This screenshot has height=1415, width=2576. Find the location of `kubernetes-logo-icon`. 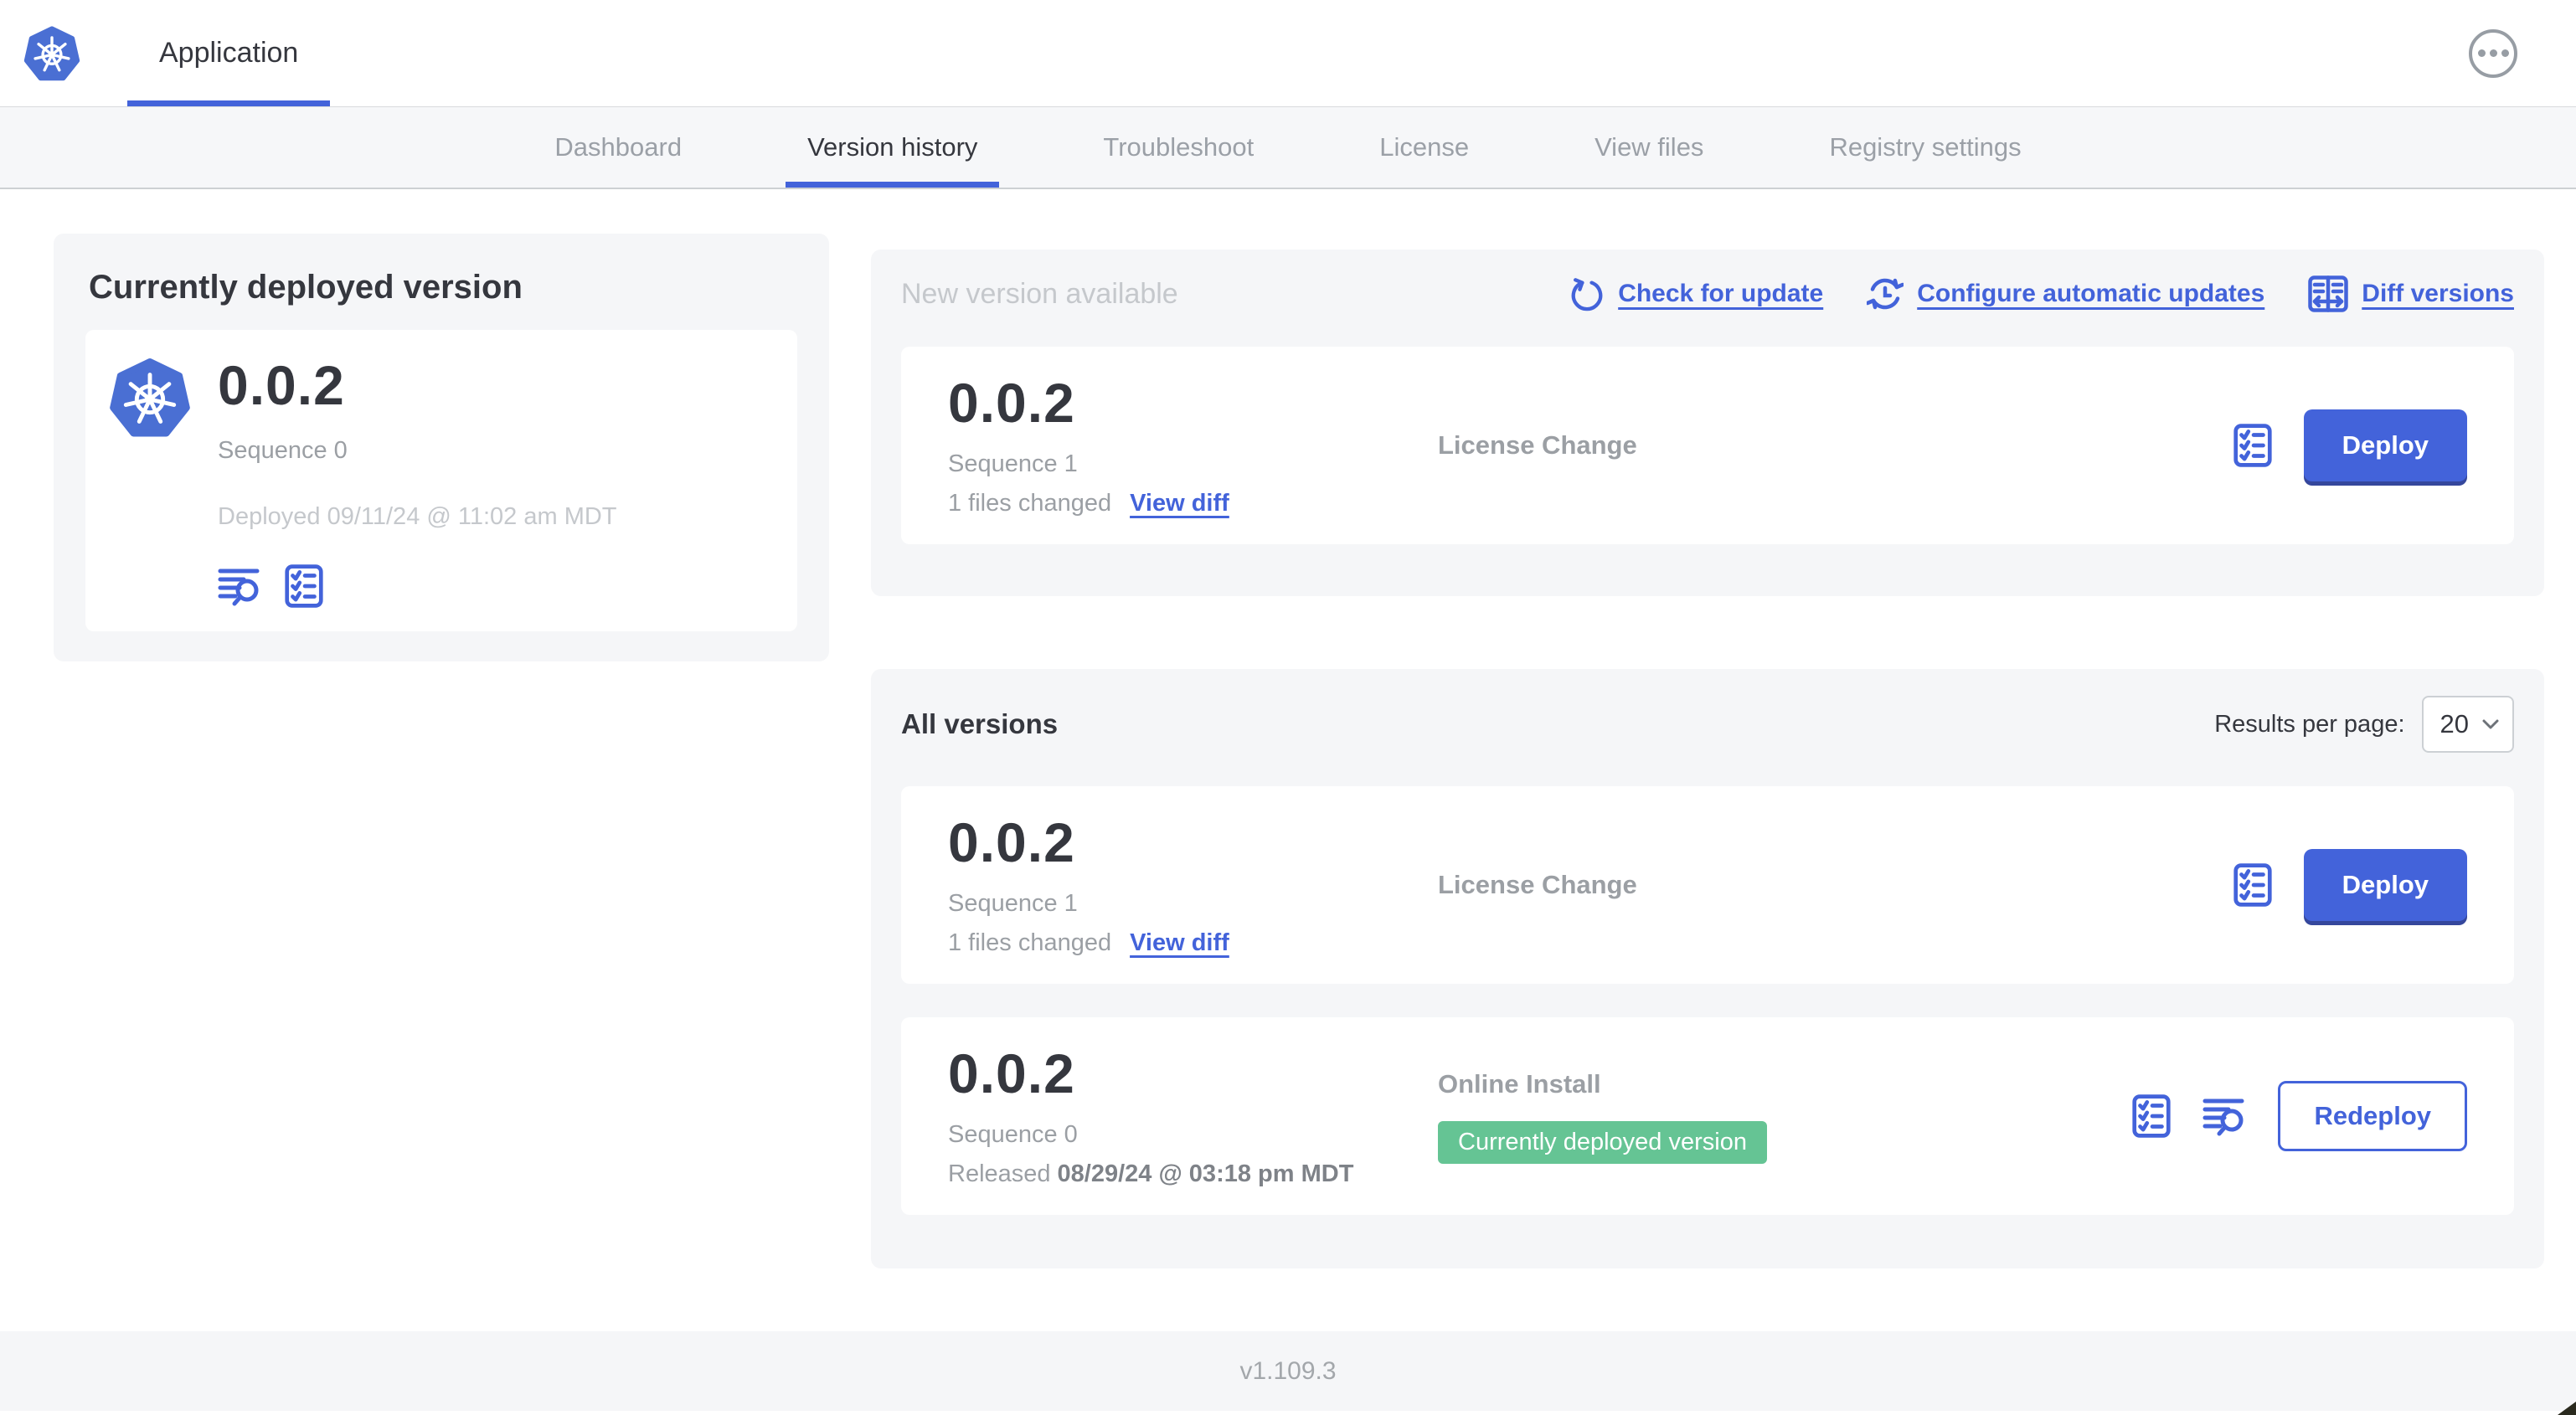

kubernetes-logo-icon is located at coordinates (51, 52).